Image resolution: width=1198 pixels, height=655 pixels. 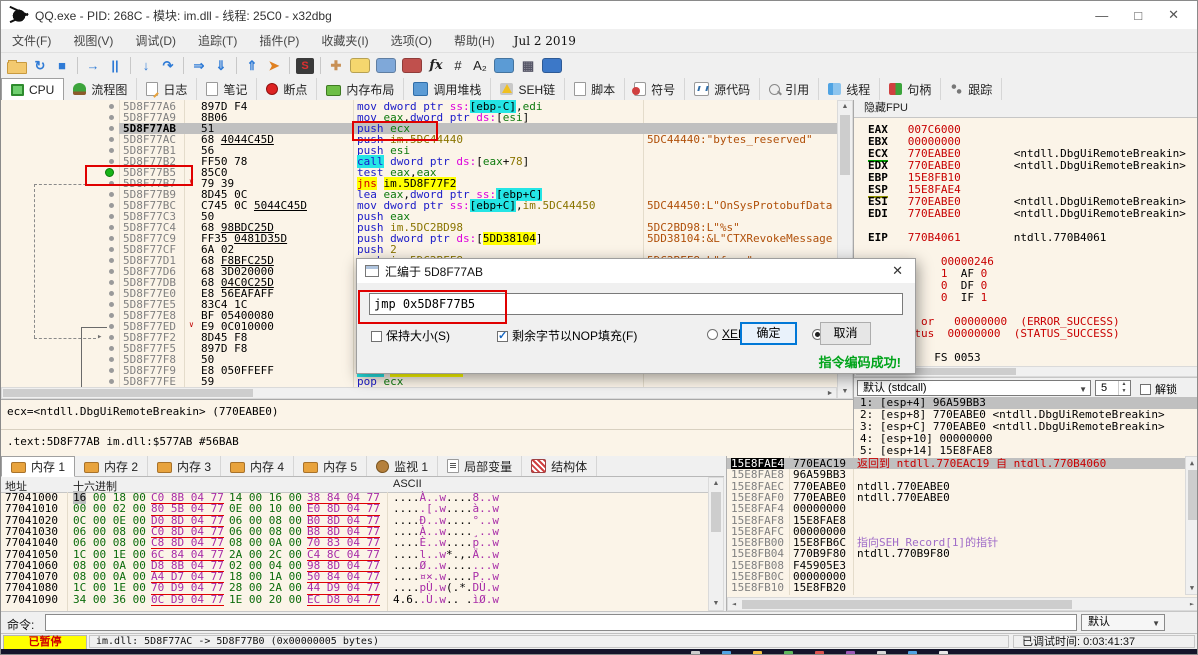 I want to click on stack-v-scrollbar: ▲ ▼, so click(x=1191, y=525).